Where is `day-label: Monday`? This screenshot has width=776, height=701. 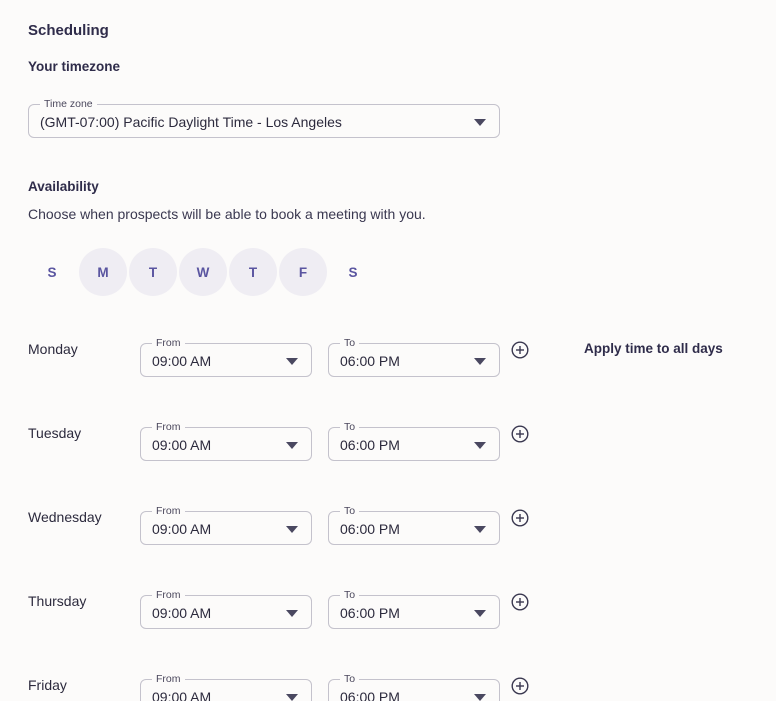
day-label: Monday is located at coordinates (53, 349).